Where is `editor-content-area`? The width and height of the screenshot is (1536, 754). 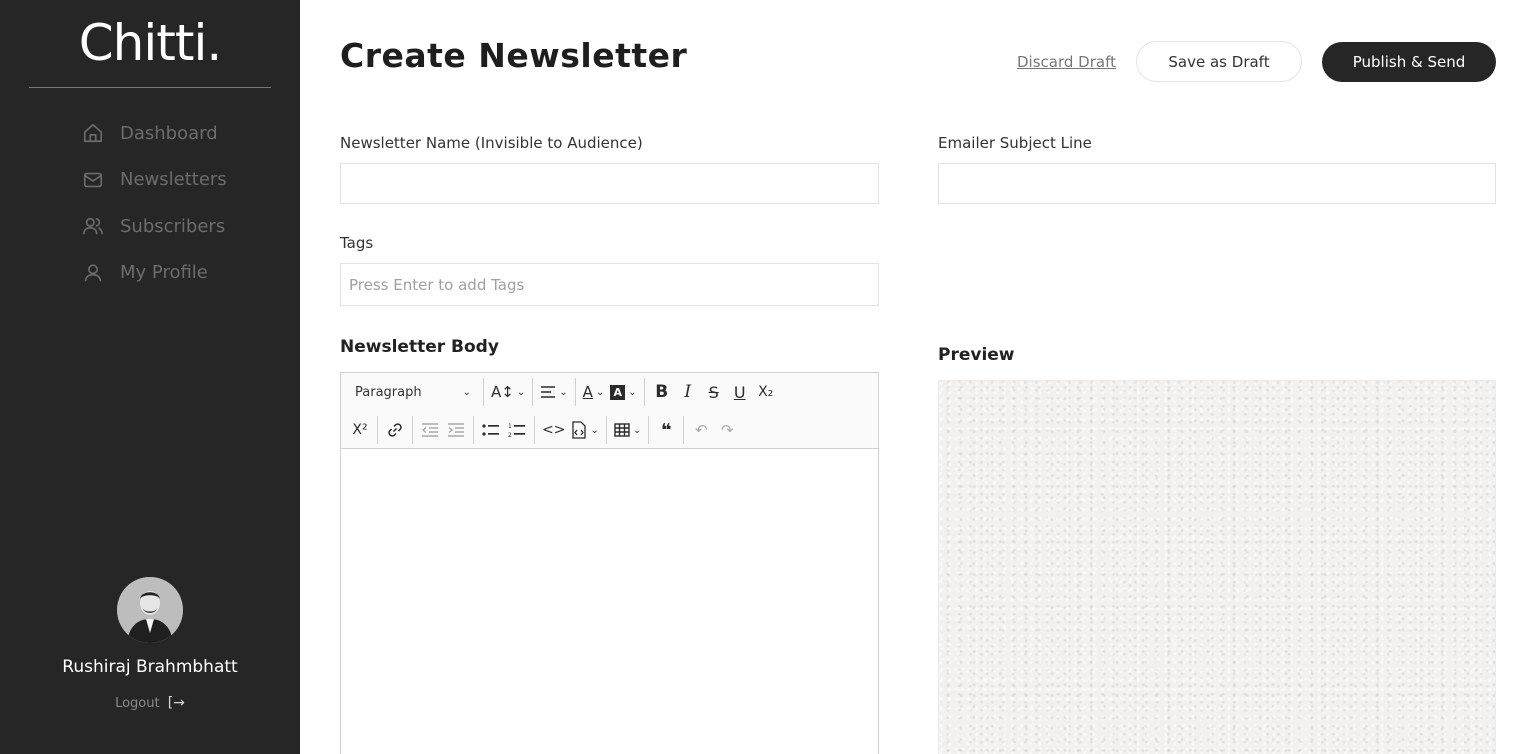
editor-content-area is located at coordinates (609, 601).